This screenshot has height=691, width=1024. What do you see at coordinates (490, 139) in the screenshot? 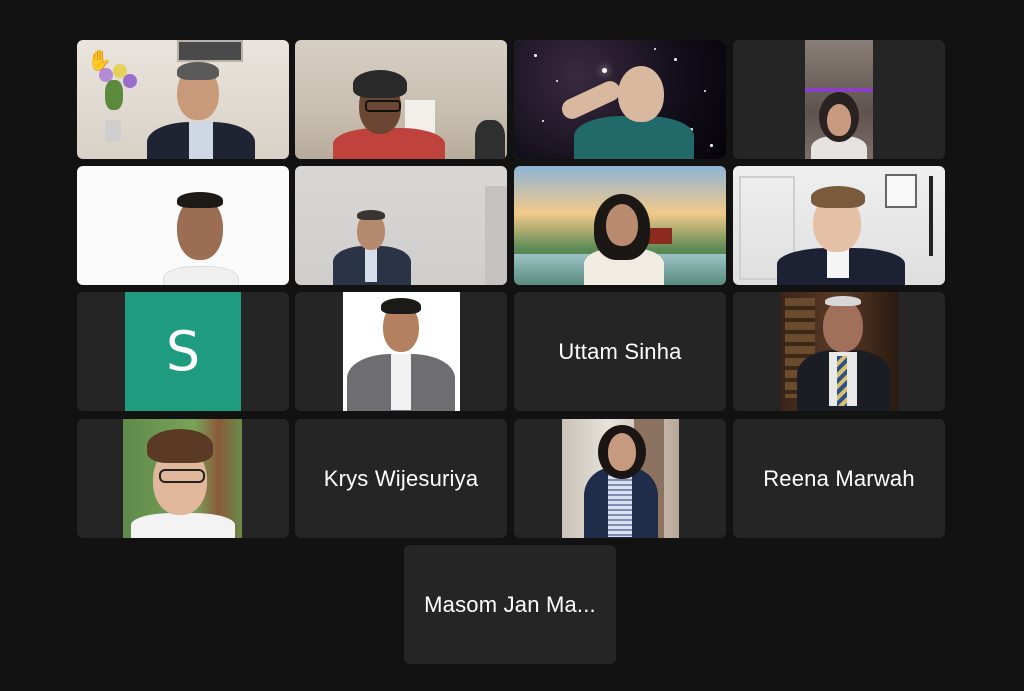
I see `chair` at bounding box center [490, 139].